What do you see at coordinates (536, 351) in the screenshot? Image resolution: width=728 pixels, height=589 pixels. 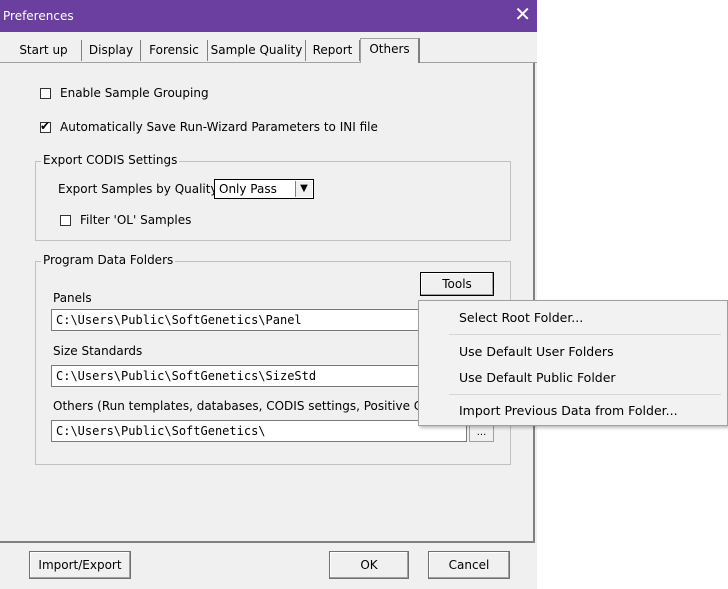 I see `menu-item-default-user-folders: Use Default User Folders` at bounding box center [536, 351].